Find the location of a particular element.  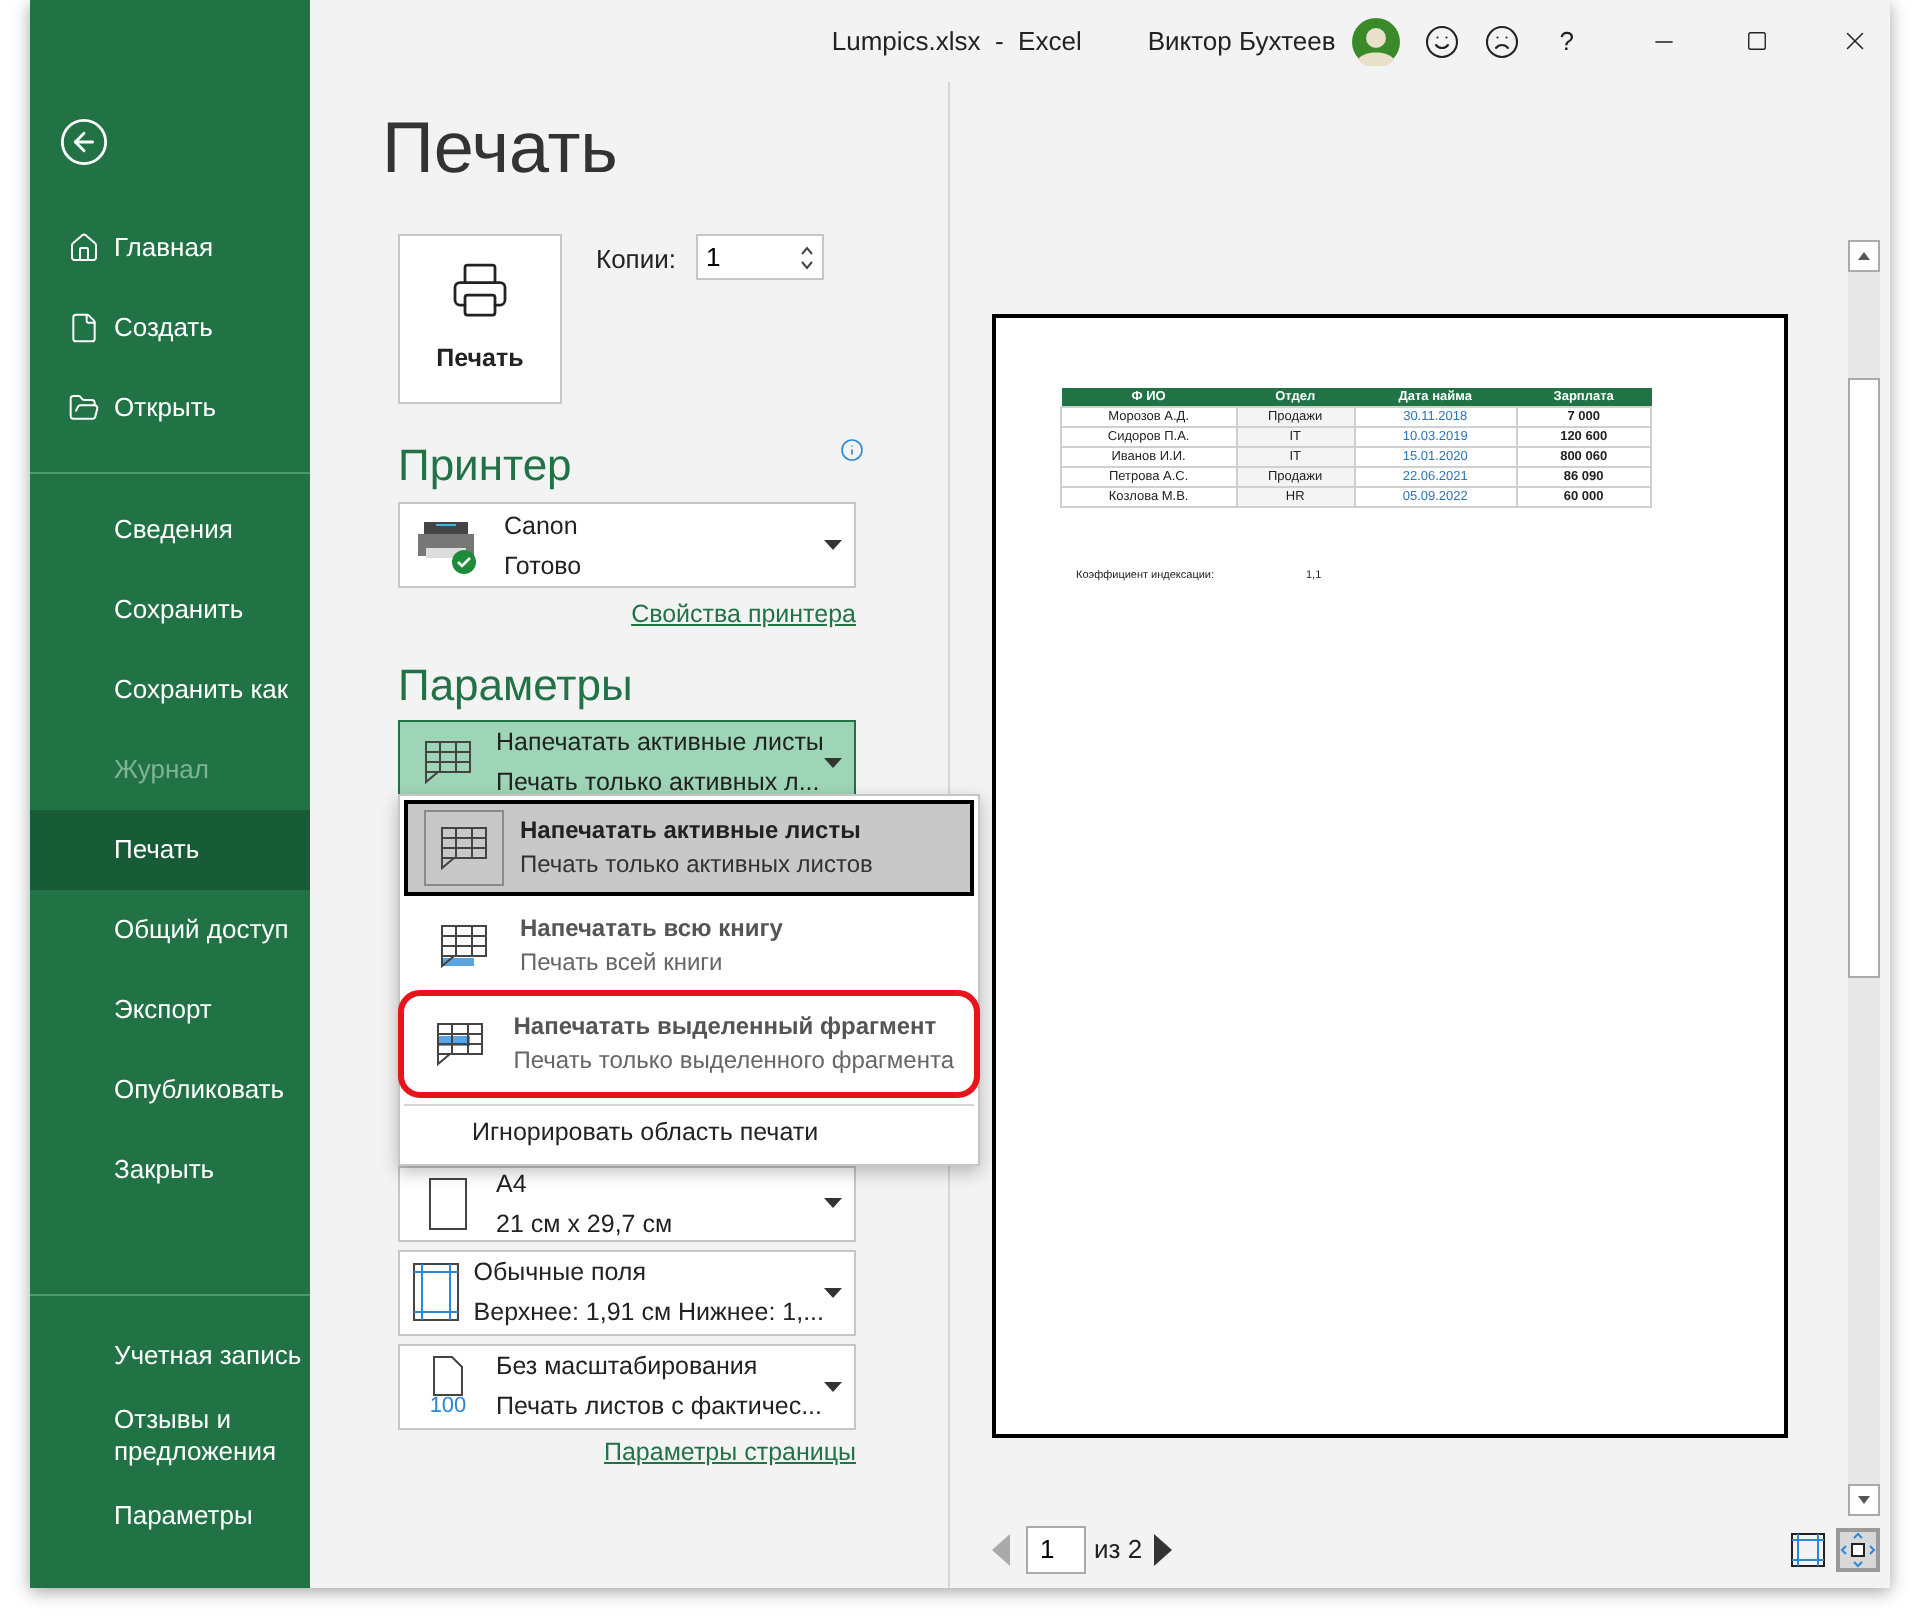

sidebar-item: Общий доступ is located at coordinates (170, 930).